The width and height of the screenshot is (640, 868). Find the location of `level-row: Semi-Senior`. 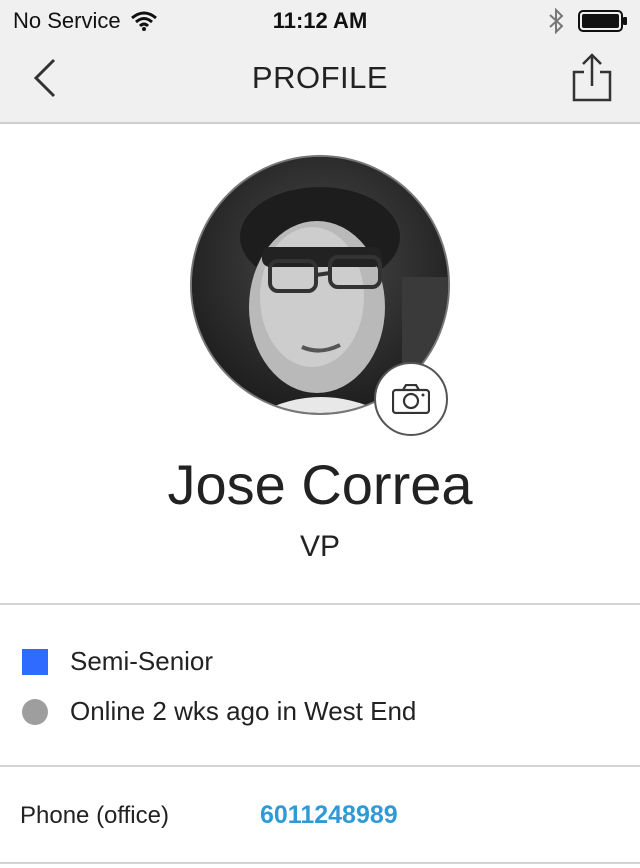

level-row: Semi-Senior is located at coordinates (117, 661).